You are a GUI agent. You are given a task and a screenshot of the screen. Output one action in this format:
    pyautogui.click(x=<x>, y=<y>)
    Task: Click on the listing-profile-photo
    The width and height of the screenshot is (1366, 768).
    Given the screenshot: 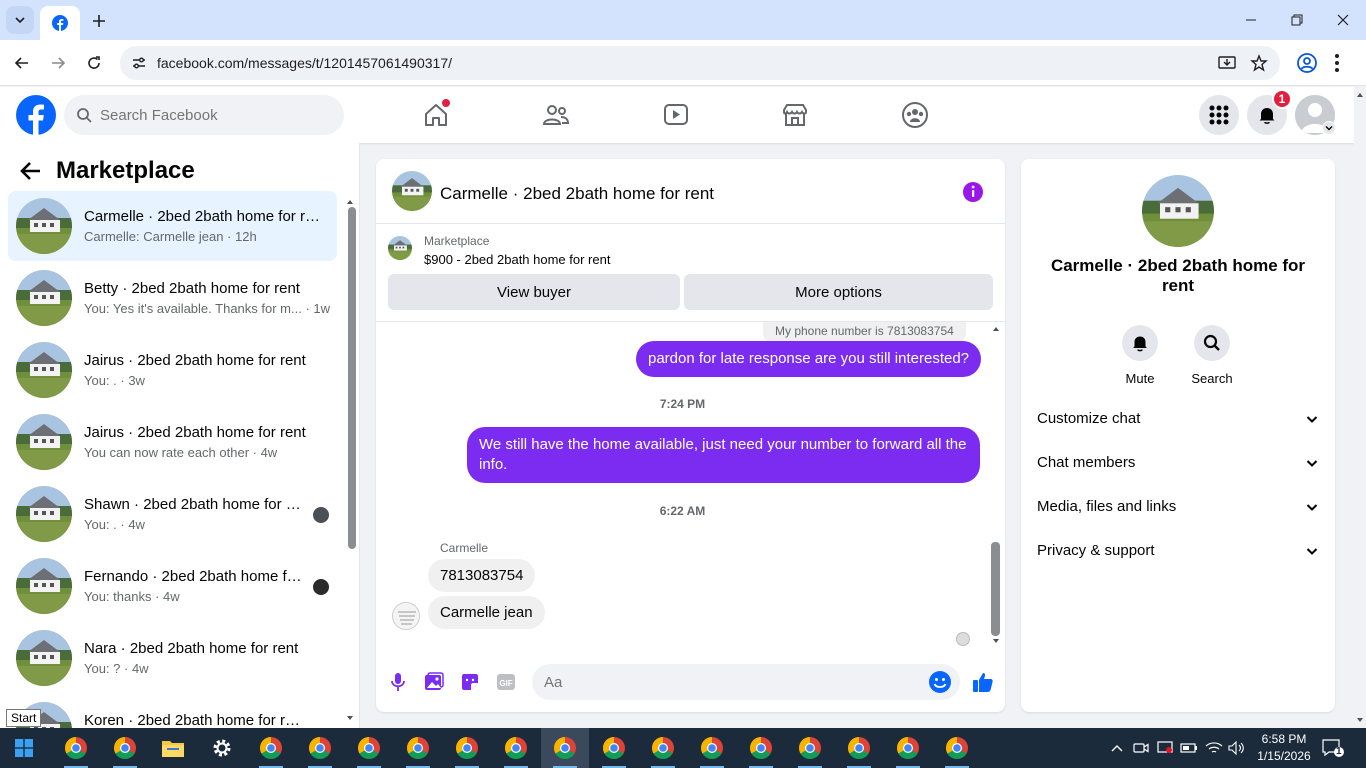 What is the action you would take?
    pyautogui.click(x=1178, y=211)
    